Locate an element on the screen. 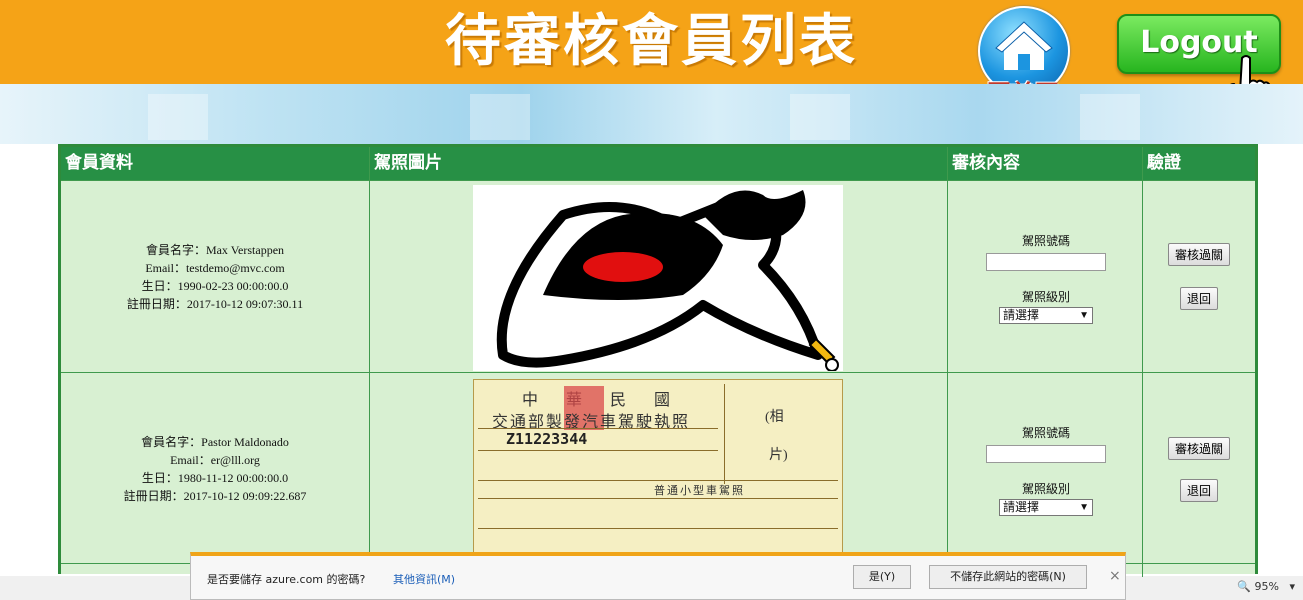 The image size is (1303, 600). zoom-control: 🔍 95% ▾ is located at coordinates (1266, 586).